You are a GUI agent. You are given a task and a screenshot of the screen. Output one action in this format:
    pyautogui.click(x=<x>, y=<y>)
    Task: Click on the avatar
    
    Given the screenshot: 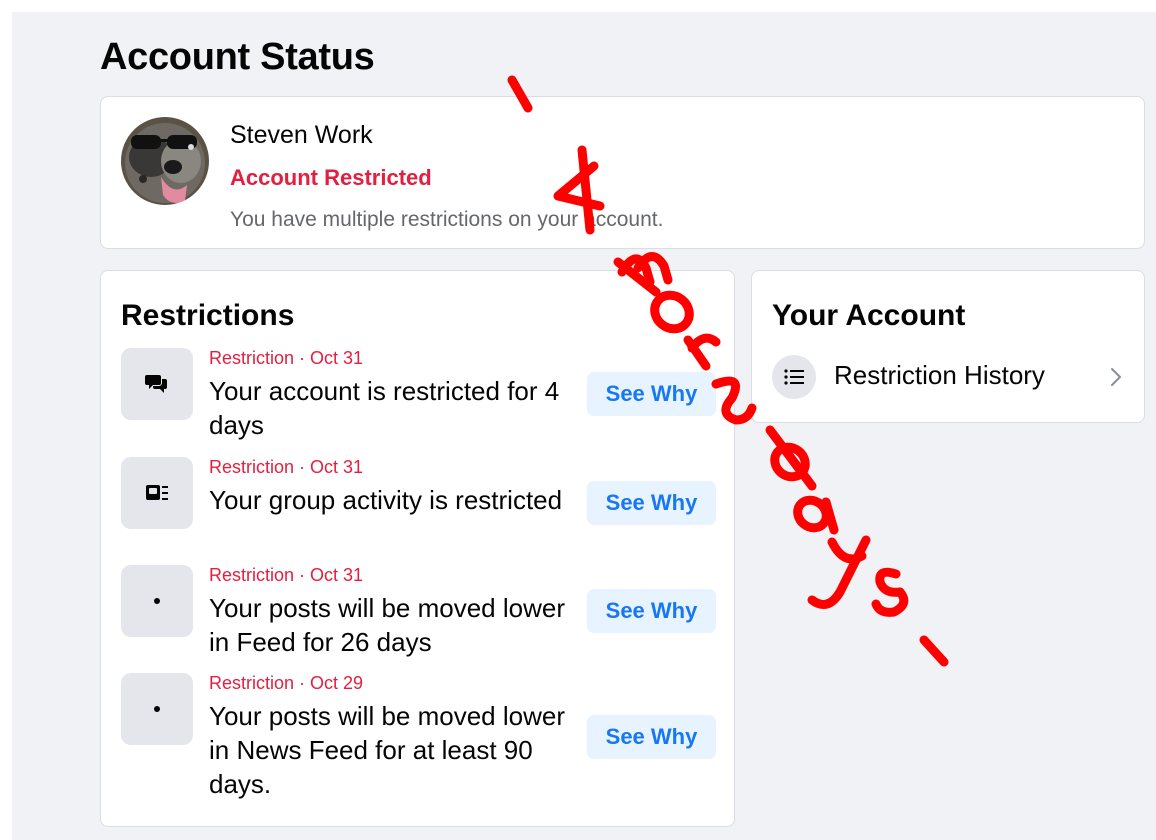 What is the action you would take?
    pyautogui.click(x=165, y=161)
    